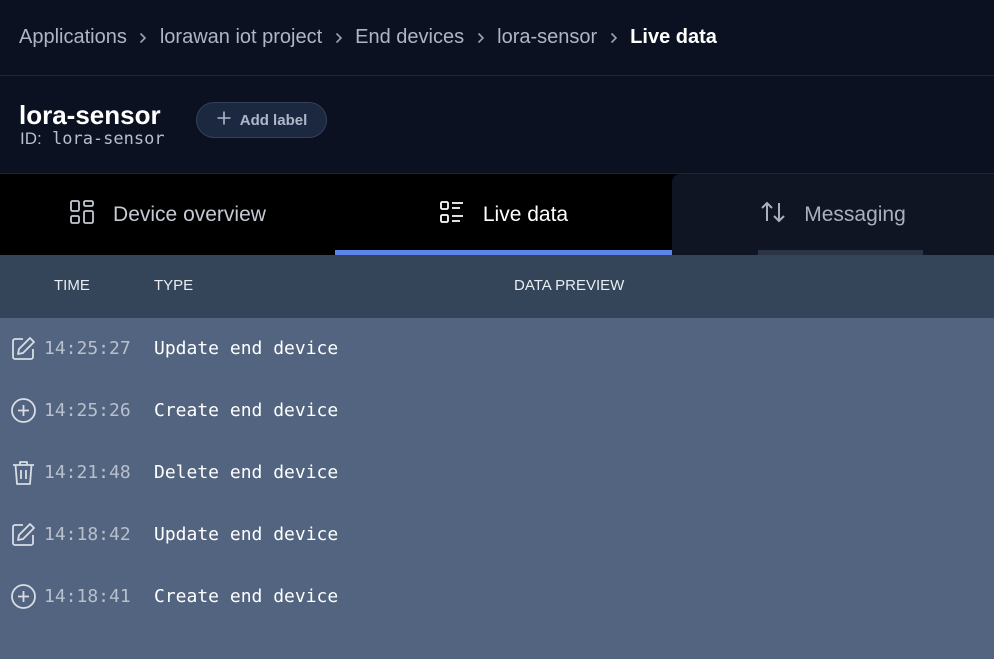  Describe the element at coordinates (547, 37) in the screenshot. I see `breadcrumb-device: lora-sensor` at that location.